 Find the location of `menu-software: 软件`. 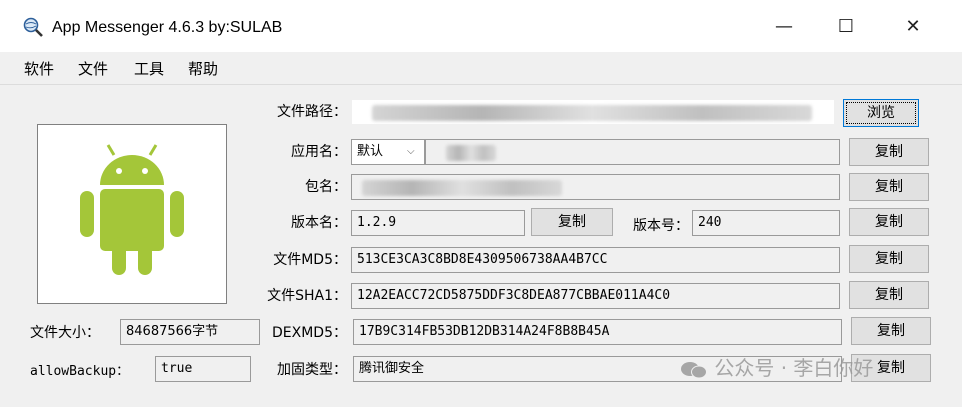

menu-software: 软件 is located at coordinates (39, 68).